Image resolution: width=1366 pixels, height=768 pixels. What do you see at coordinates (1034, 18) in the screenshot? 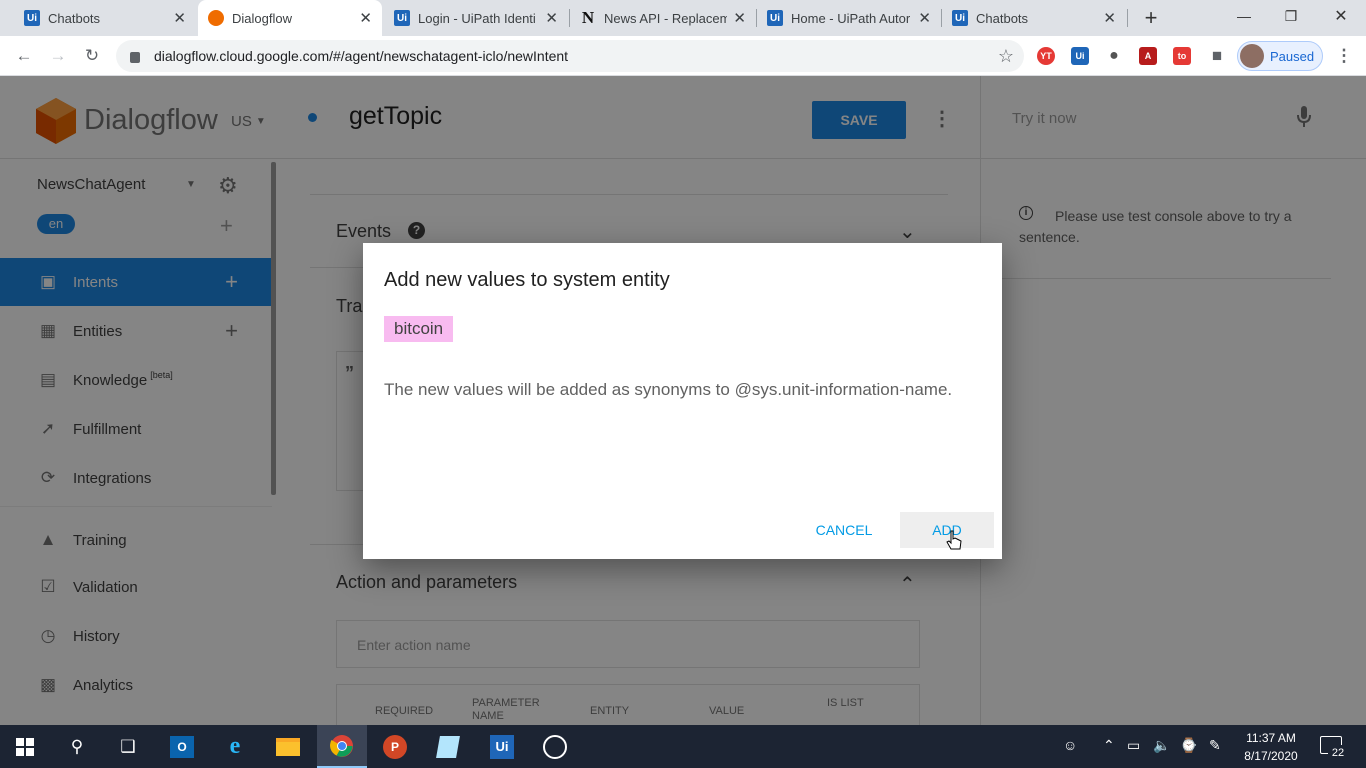
I see `tab-chatbots-2: Ui Chatbots ✕` at bounding box center [1034, 18].